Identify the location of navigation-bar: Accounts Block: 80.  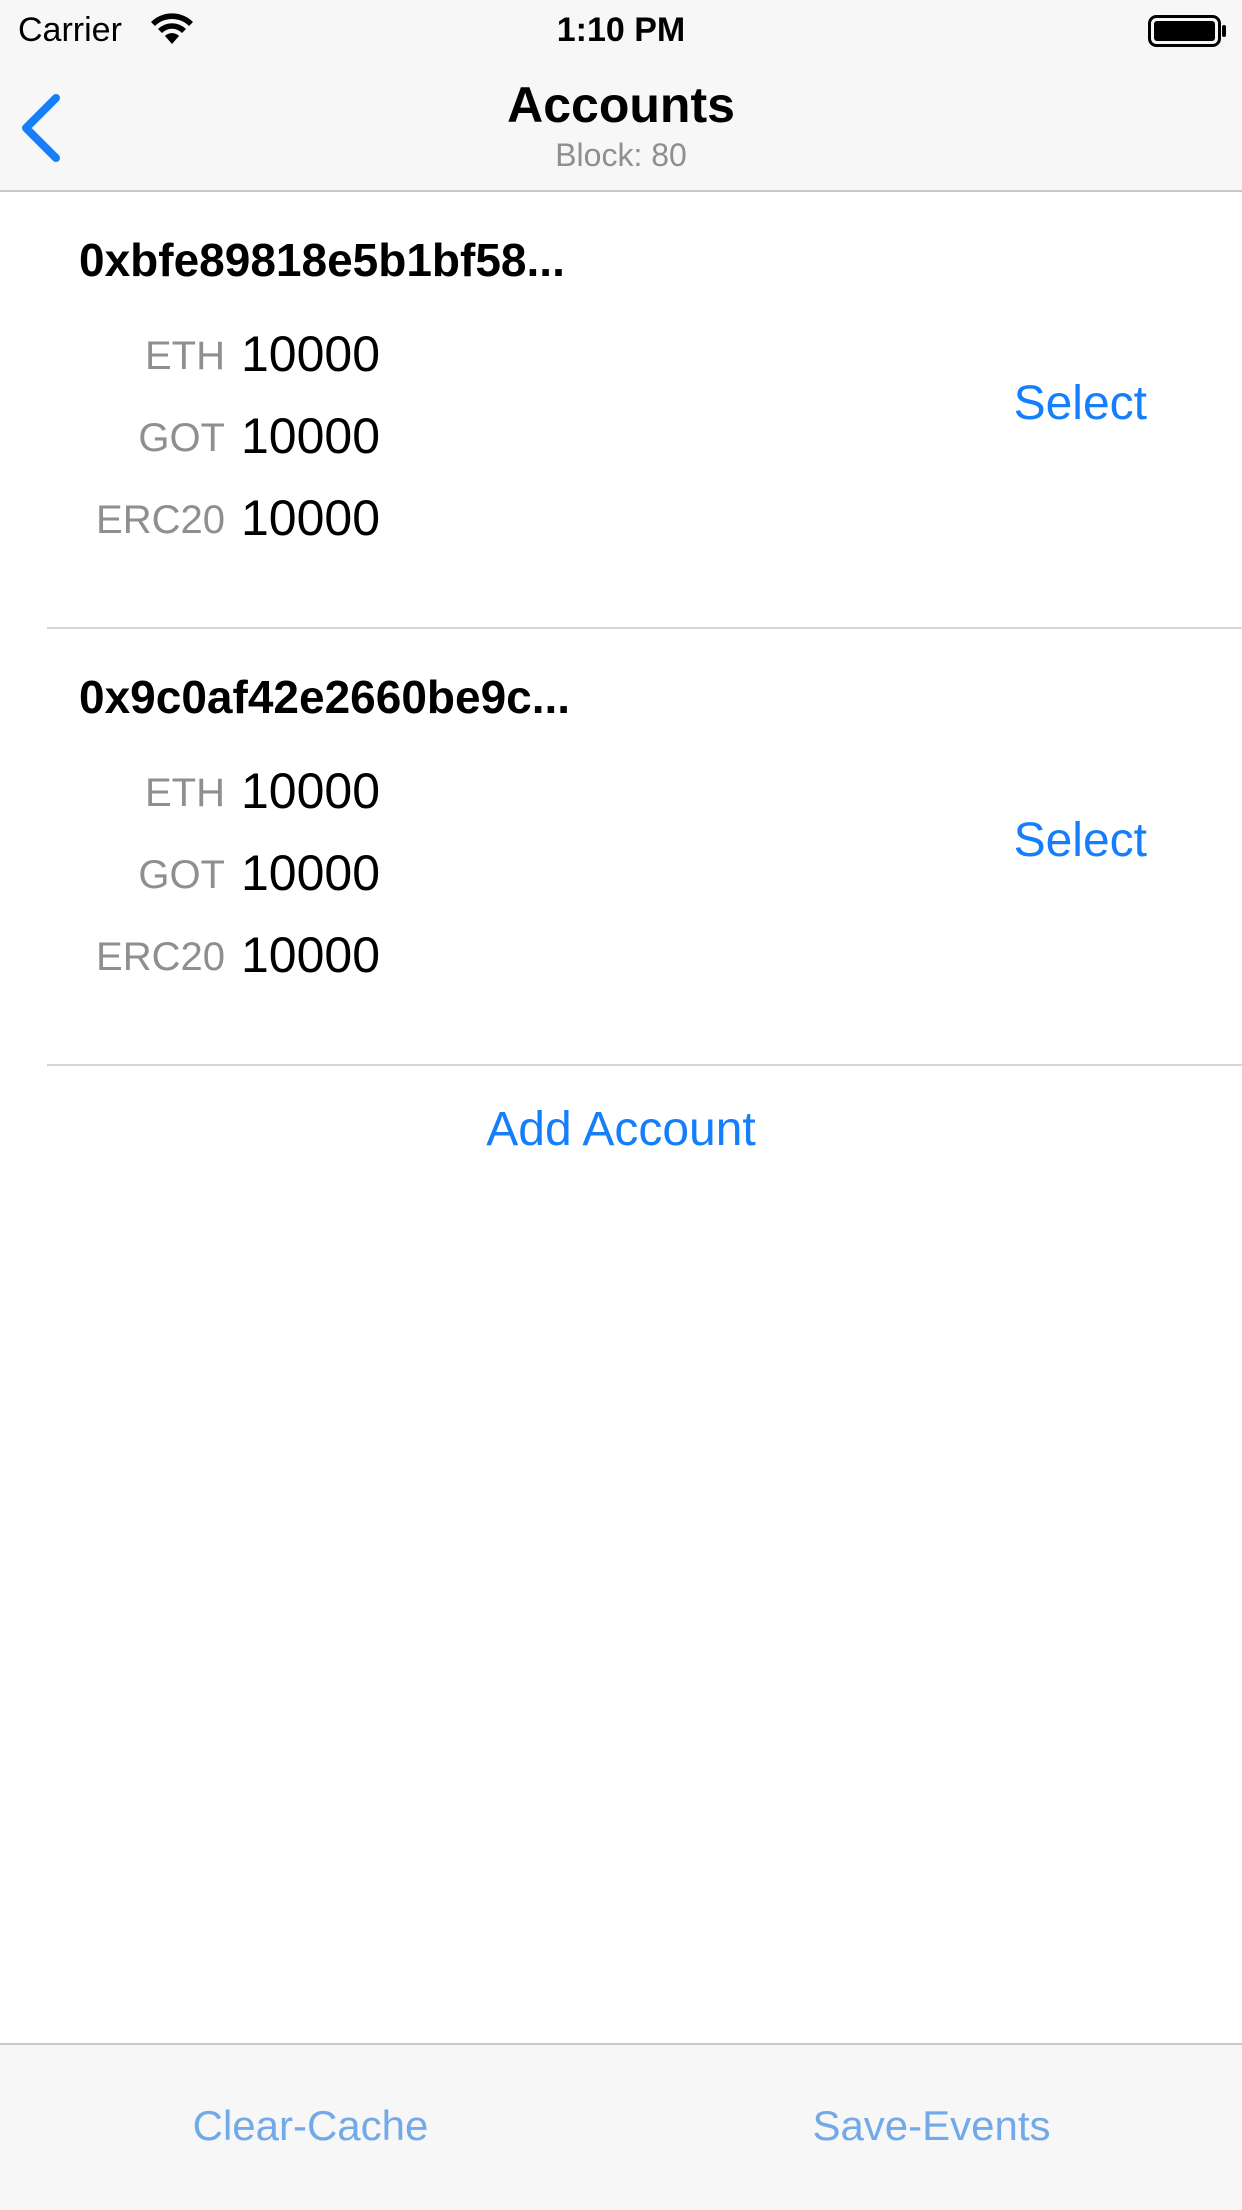
(621, 126).